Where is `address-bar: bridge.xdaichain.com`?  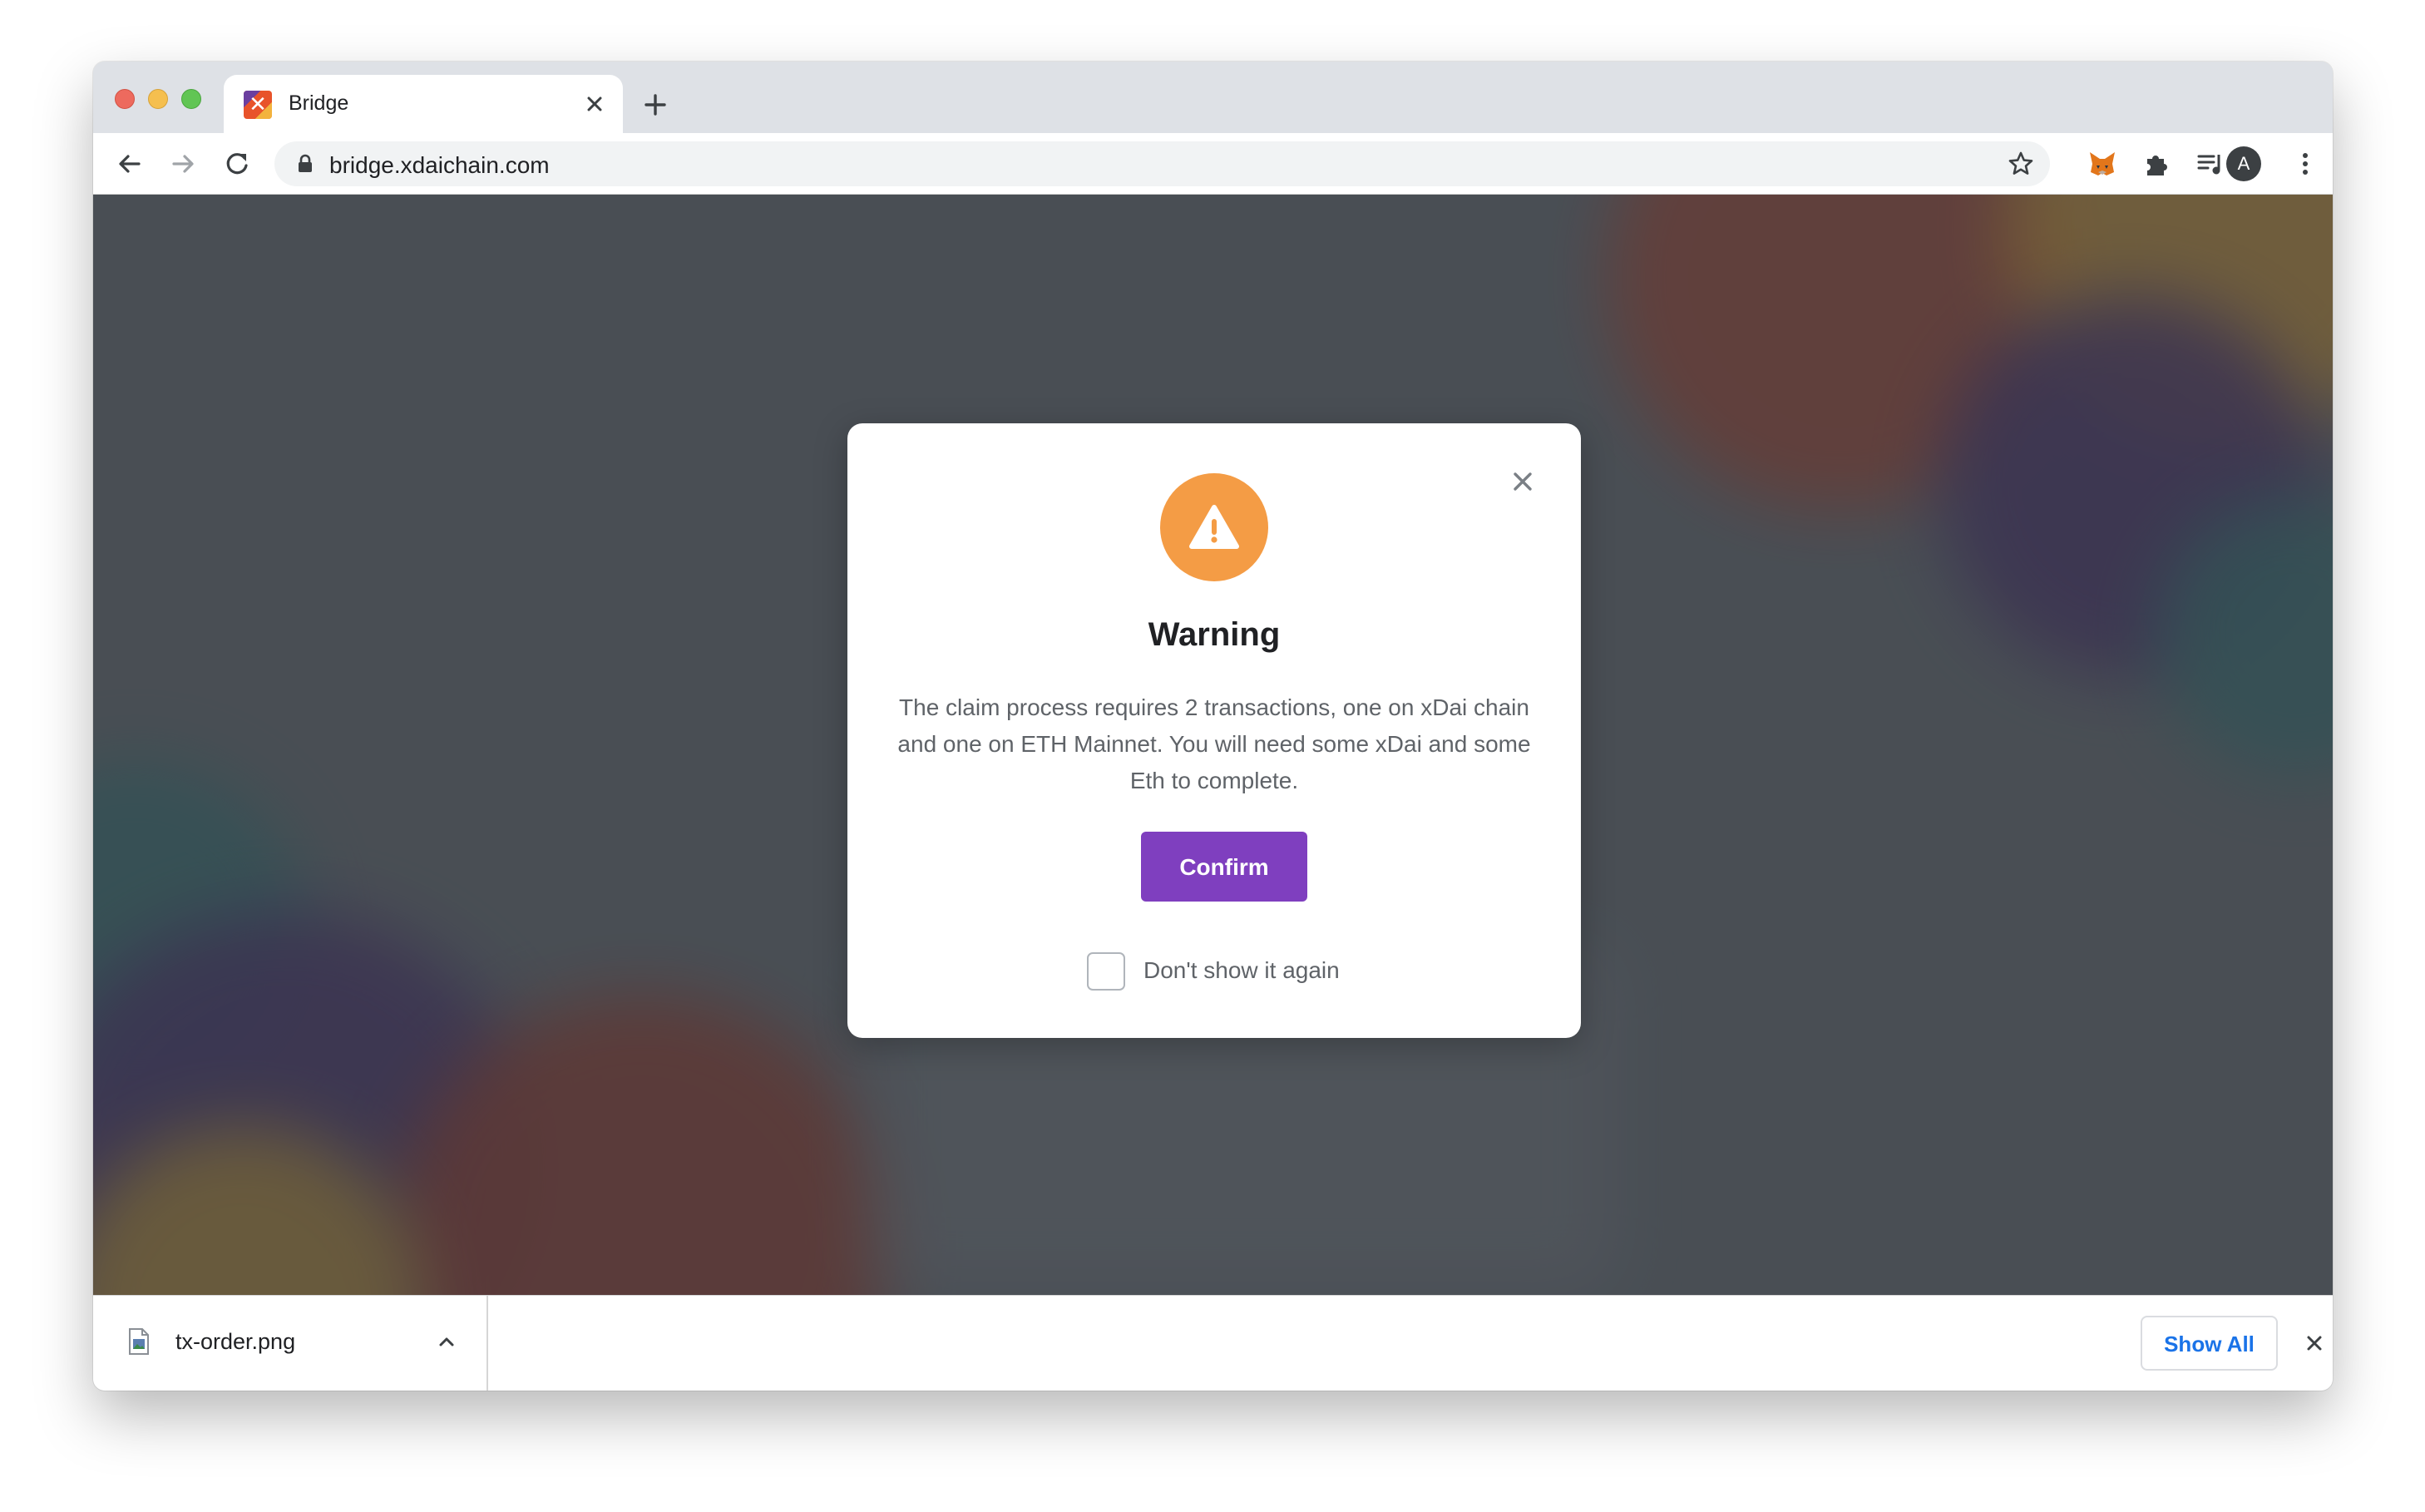
address-bar: bridge.xdaichain.com is located at coordinates (1162, 163).